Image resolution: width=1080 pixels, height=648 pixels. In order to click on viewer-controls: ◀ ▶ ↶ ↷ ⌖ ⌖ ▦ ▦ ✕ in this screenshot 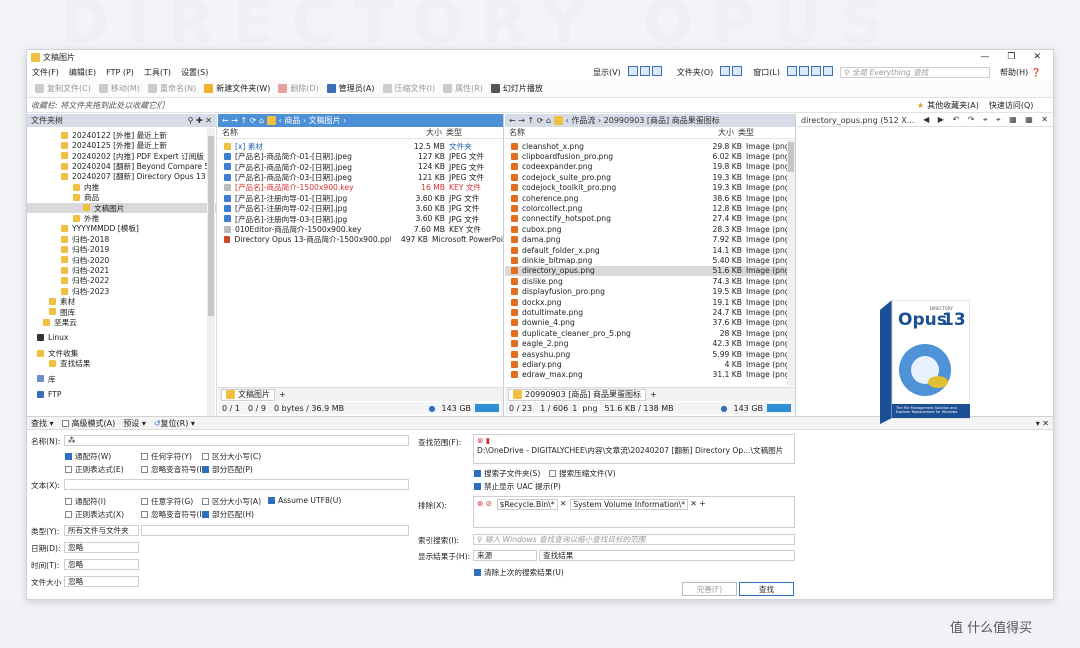, I will do `click(988, 120)`.